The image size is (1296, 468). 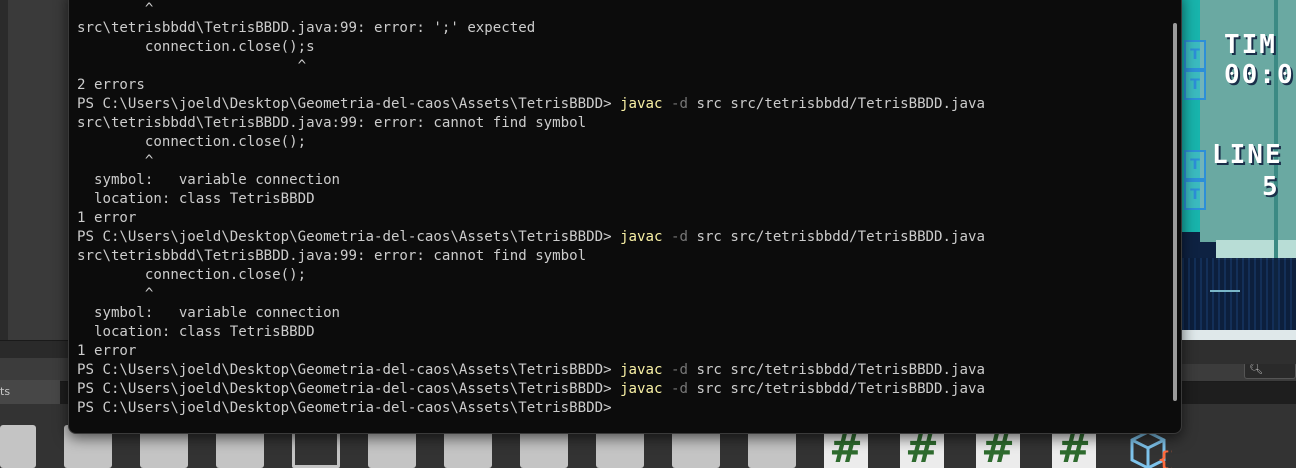 What do you see at coordinates (1270, 370) in the screenshot?
I see `project-search-input: 🔍︎` at bounding box center [1270, 370].